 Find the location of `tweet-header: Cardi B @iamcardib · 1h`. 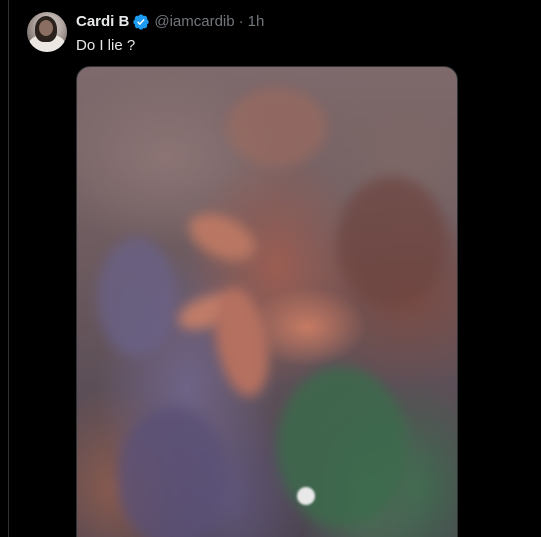

tweet-header: Cardi B @iamcardib · 1h is located at coordinates (170, 22).